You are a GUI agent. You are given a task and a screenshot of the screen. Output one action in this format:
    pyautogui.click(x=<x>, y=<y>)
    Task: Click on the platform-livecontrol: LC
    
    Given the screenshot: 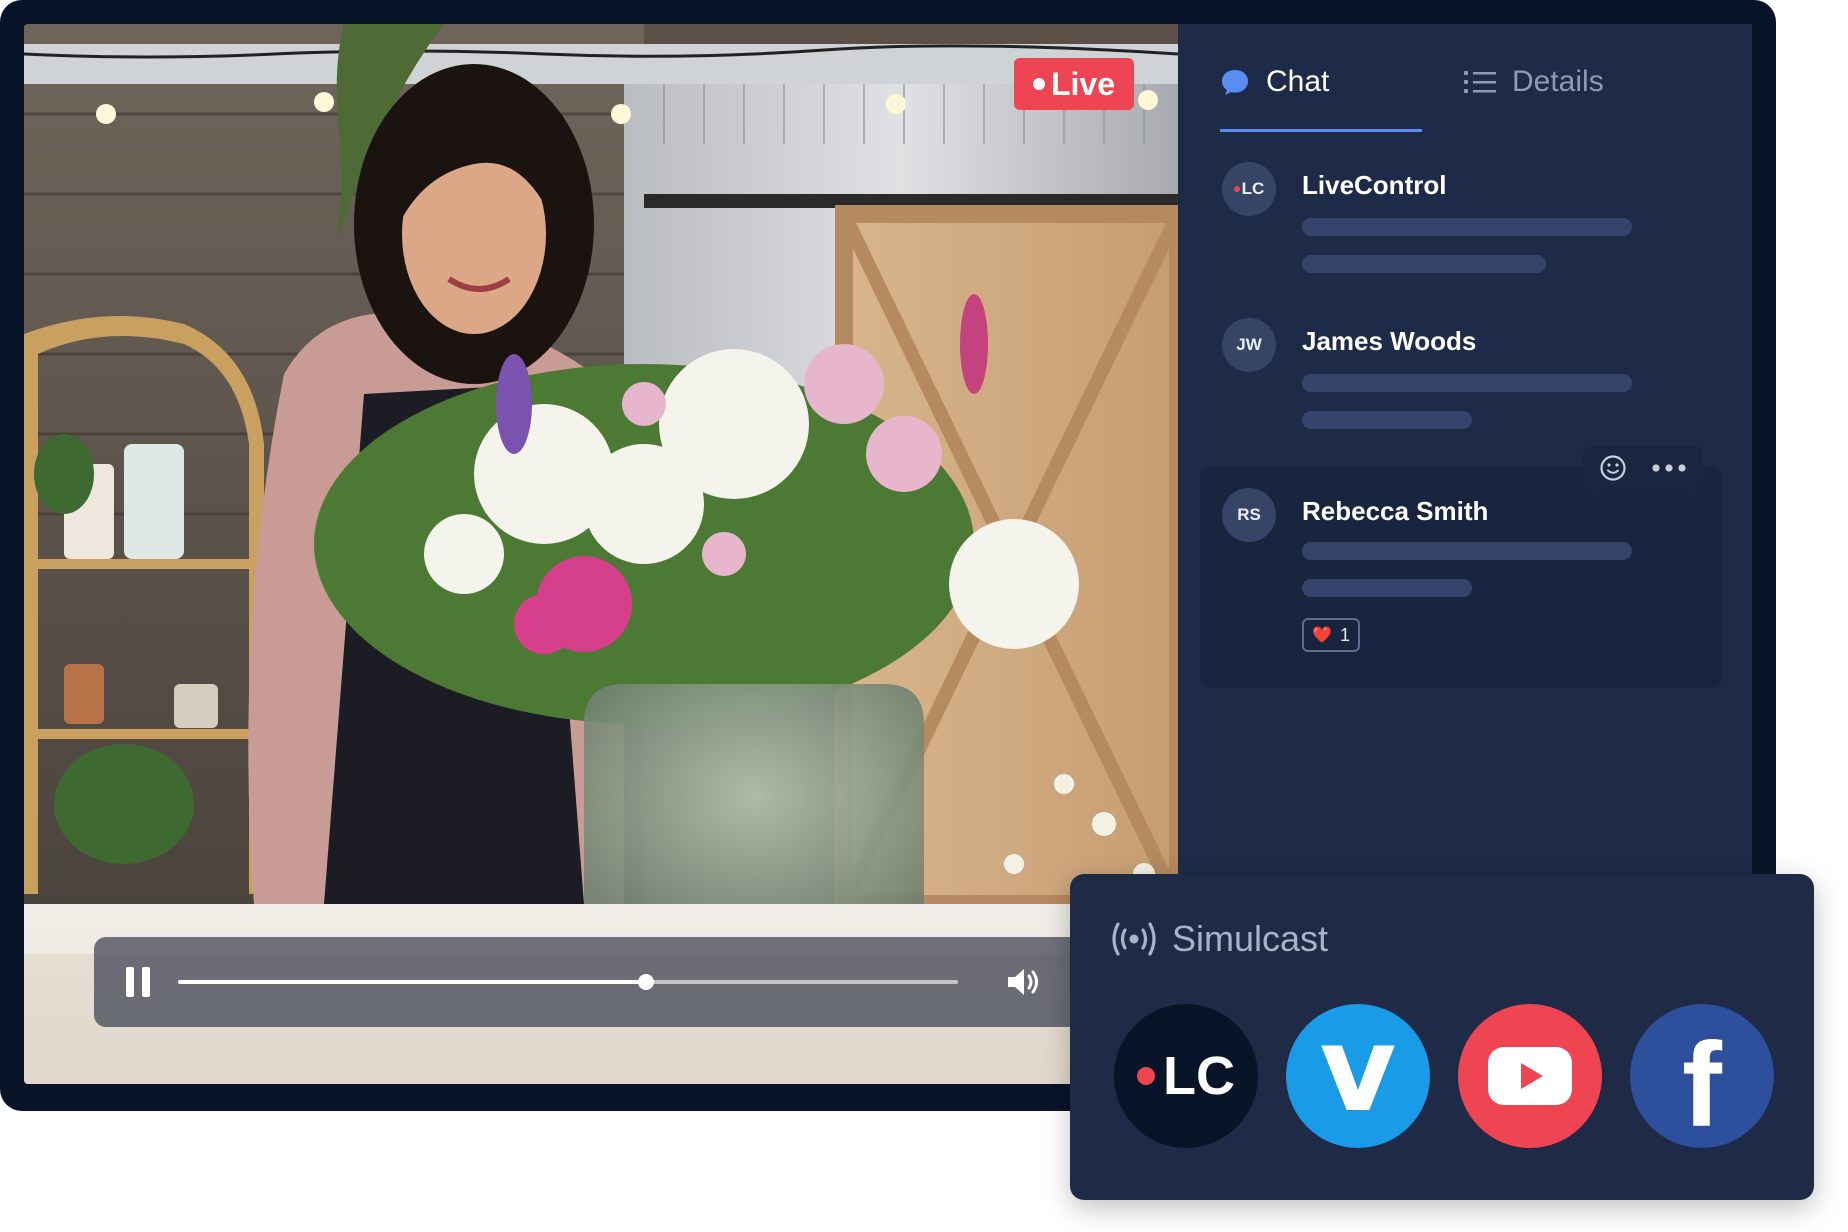 What is the action you would take?
    pyautogui.click(x=1186, y=1076)
    